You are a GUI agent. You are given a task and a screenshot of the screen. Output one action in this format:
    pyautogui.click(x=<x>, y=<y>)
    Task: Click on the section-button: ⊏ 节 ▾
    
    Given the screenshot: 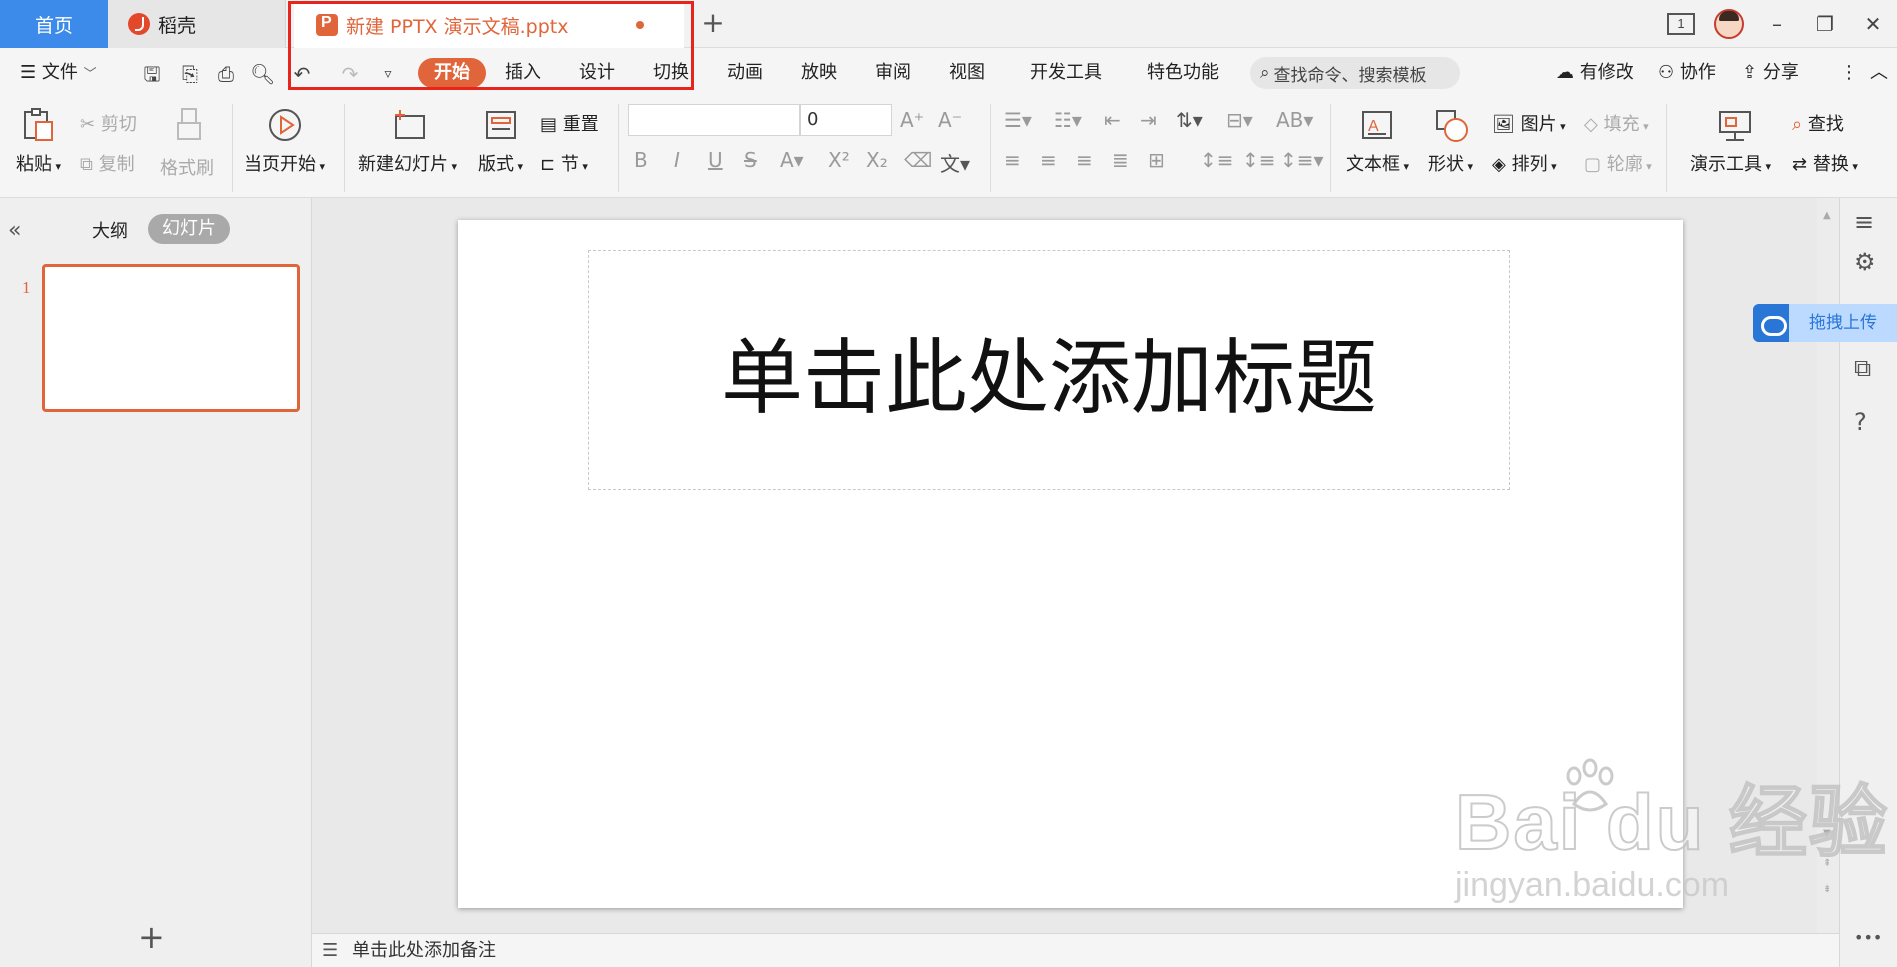 What is the action you would take?
    pyautogui.click(x=564, y=163)
    